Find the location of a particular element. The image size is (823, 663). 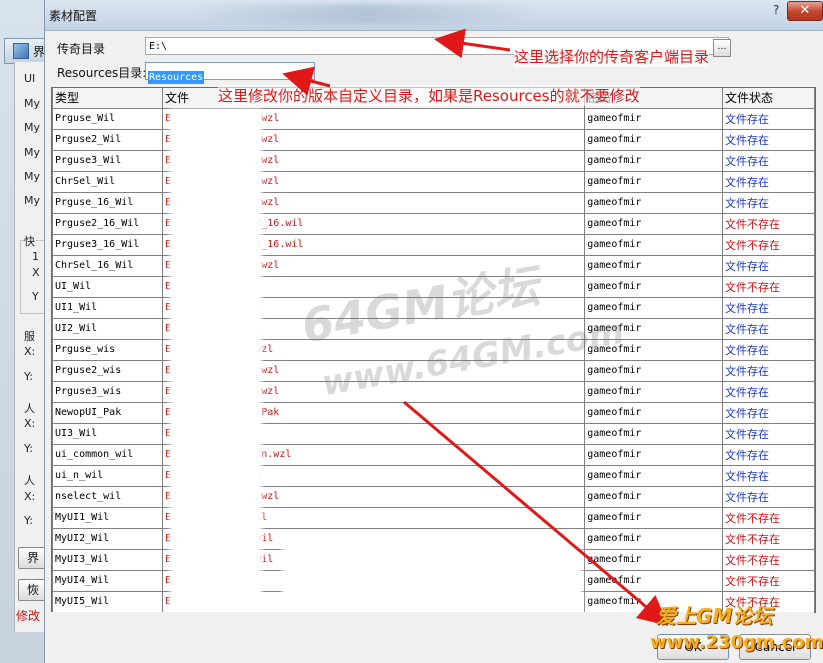

client-dir-label: 传奇目录 is located at coordinates (81, 49).